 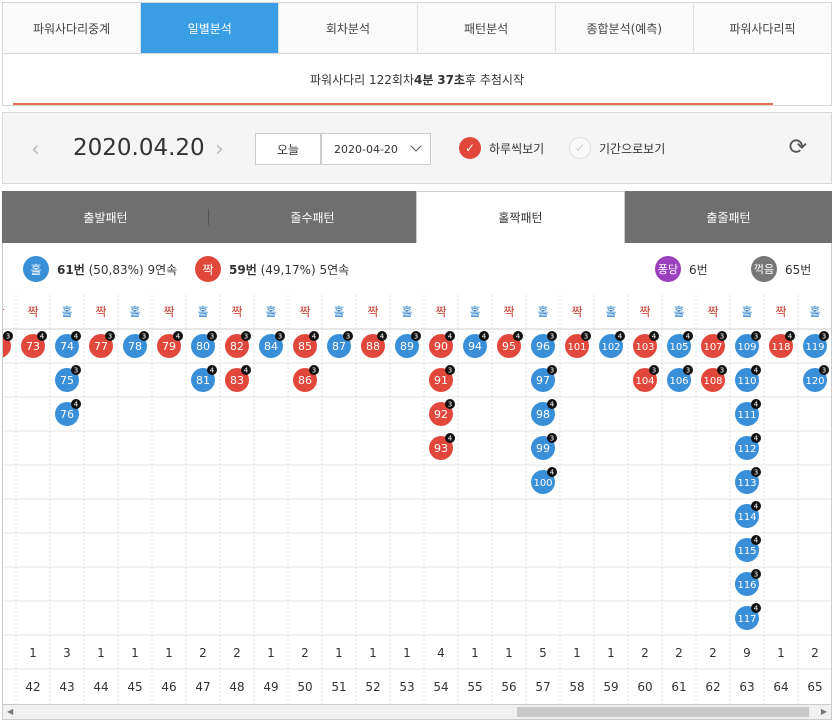 What do you see at coordinates (288, 149) in the screenshot?
I see `today-button: 오늘` at bounding box center [288, 149].